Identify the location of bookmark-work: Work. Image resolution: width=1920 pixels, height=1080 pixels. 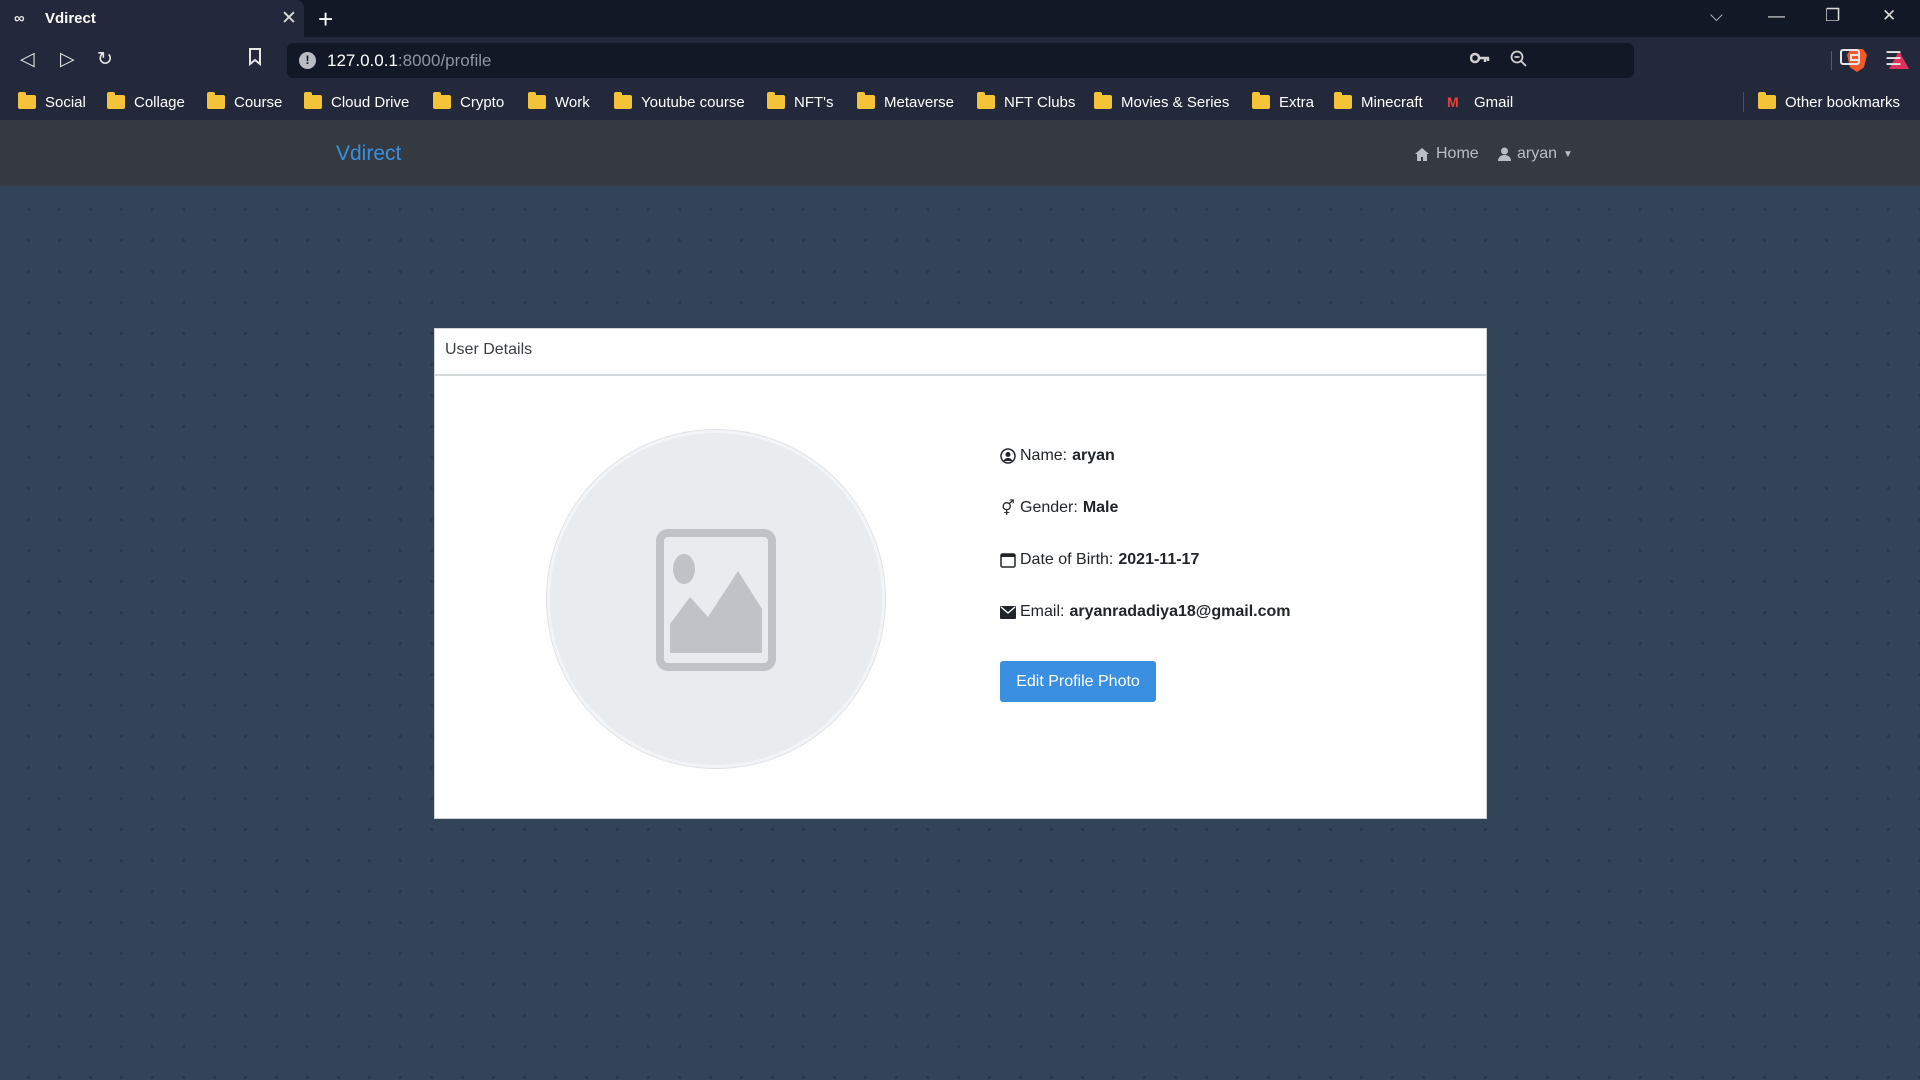
(559, 102).